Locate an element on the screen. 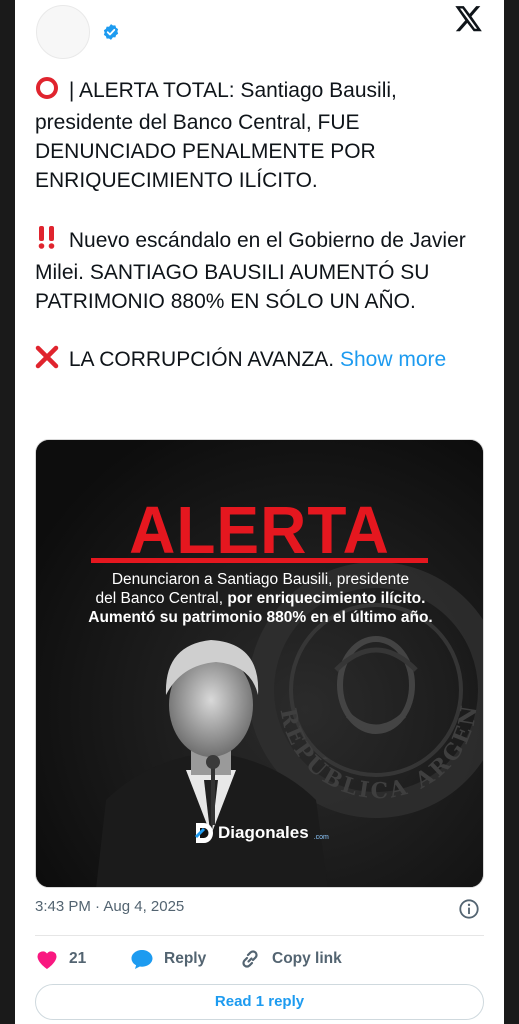 The height and width of the screenshot is (1024, 519). copy-link-button: Copy link is located at coordinates (290, 959).